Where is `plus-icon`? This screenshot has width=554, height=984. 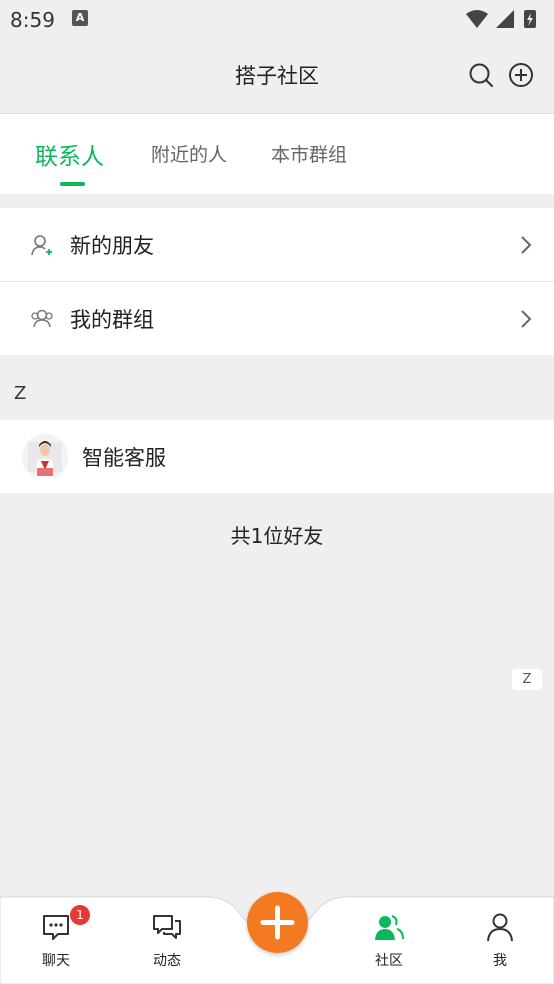 plus-icon is located at coordinates (277, 922).